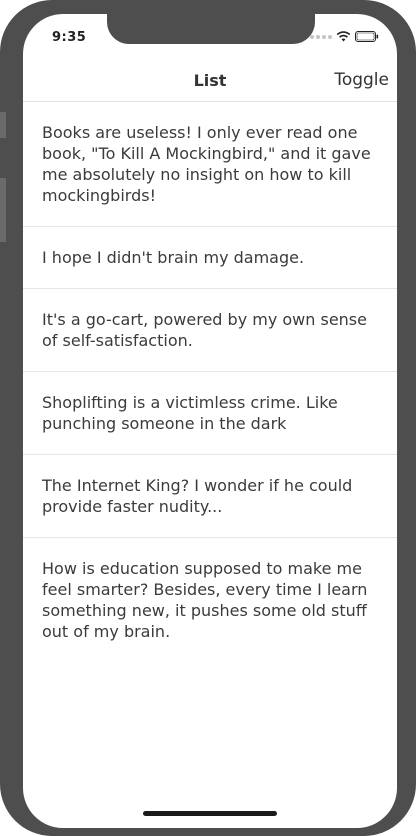 The width and height of the screenshot is (416, 836). I want to click on wifi-icon, so click(343, 36).